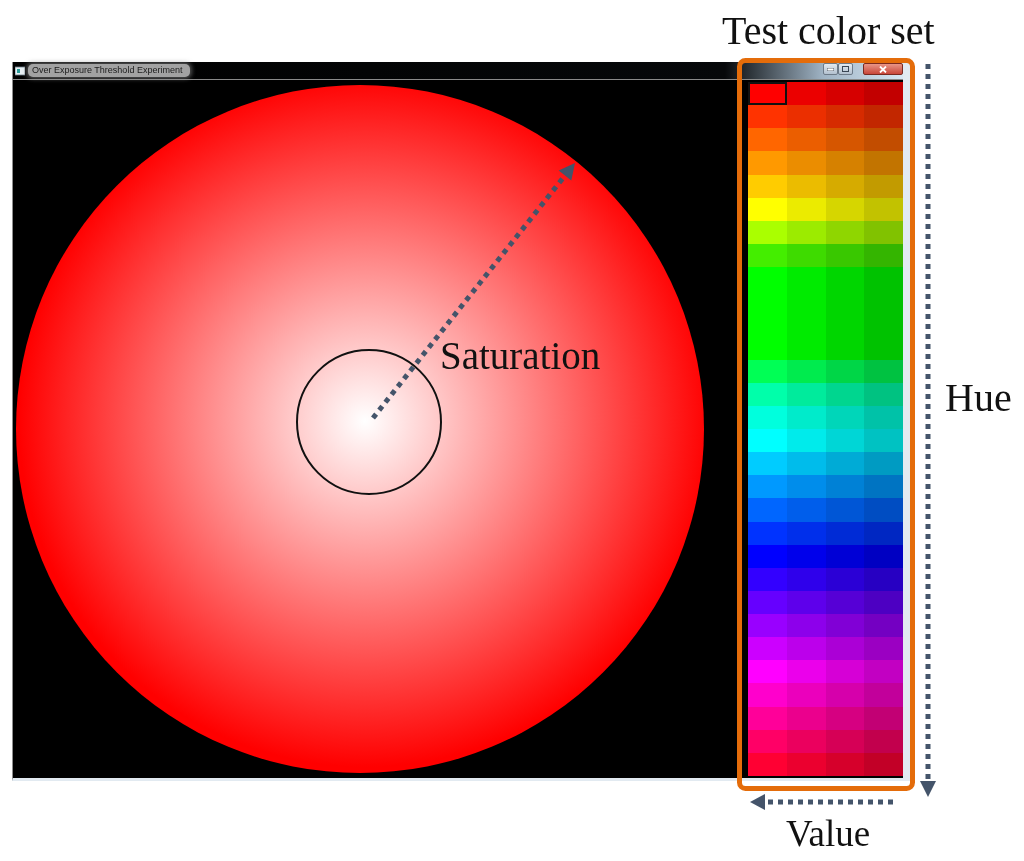 The image size is (1024, 861). I want to click on close-icon, so click(883, 69).